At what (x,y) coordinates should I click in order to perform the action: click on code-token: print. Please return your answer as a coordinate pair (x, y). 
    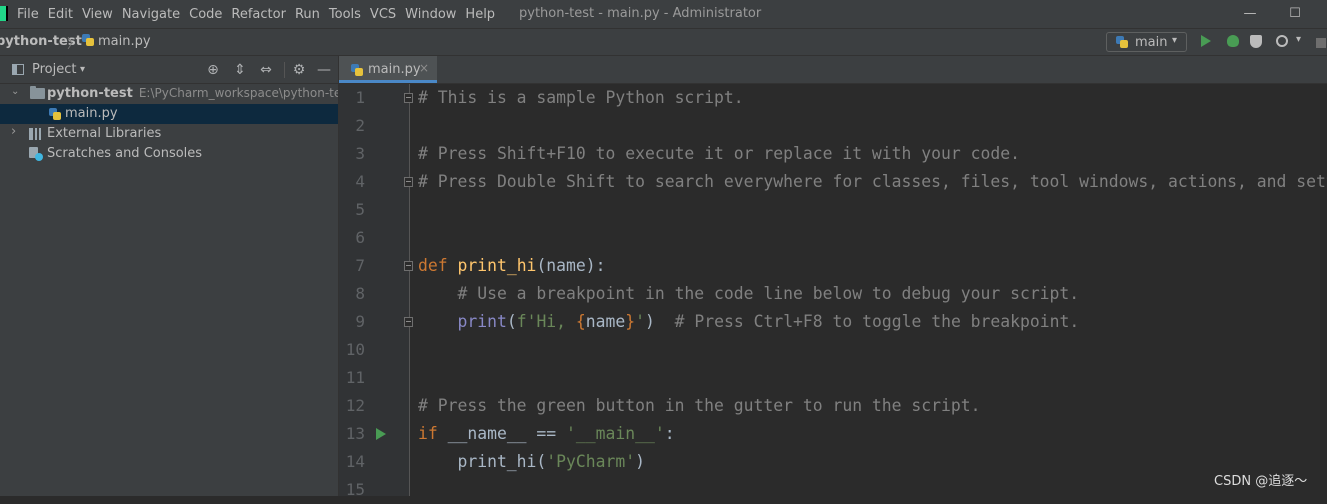
    Looking at the image, I should click on (482, 321).